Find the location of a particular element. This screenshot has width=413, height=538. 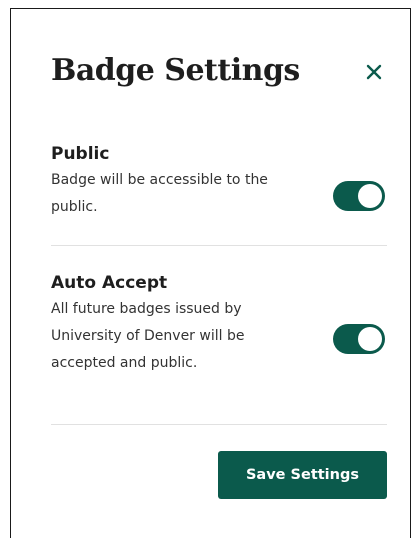

setting-label: Auto Accept is located at coordinates (109, 283).